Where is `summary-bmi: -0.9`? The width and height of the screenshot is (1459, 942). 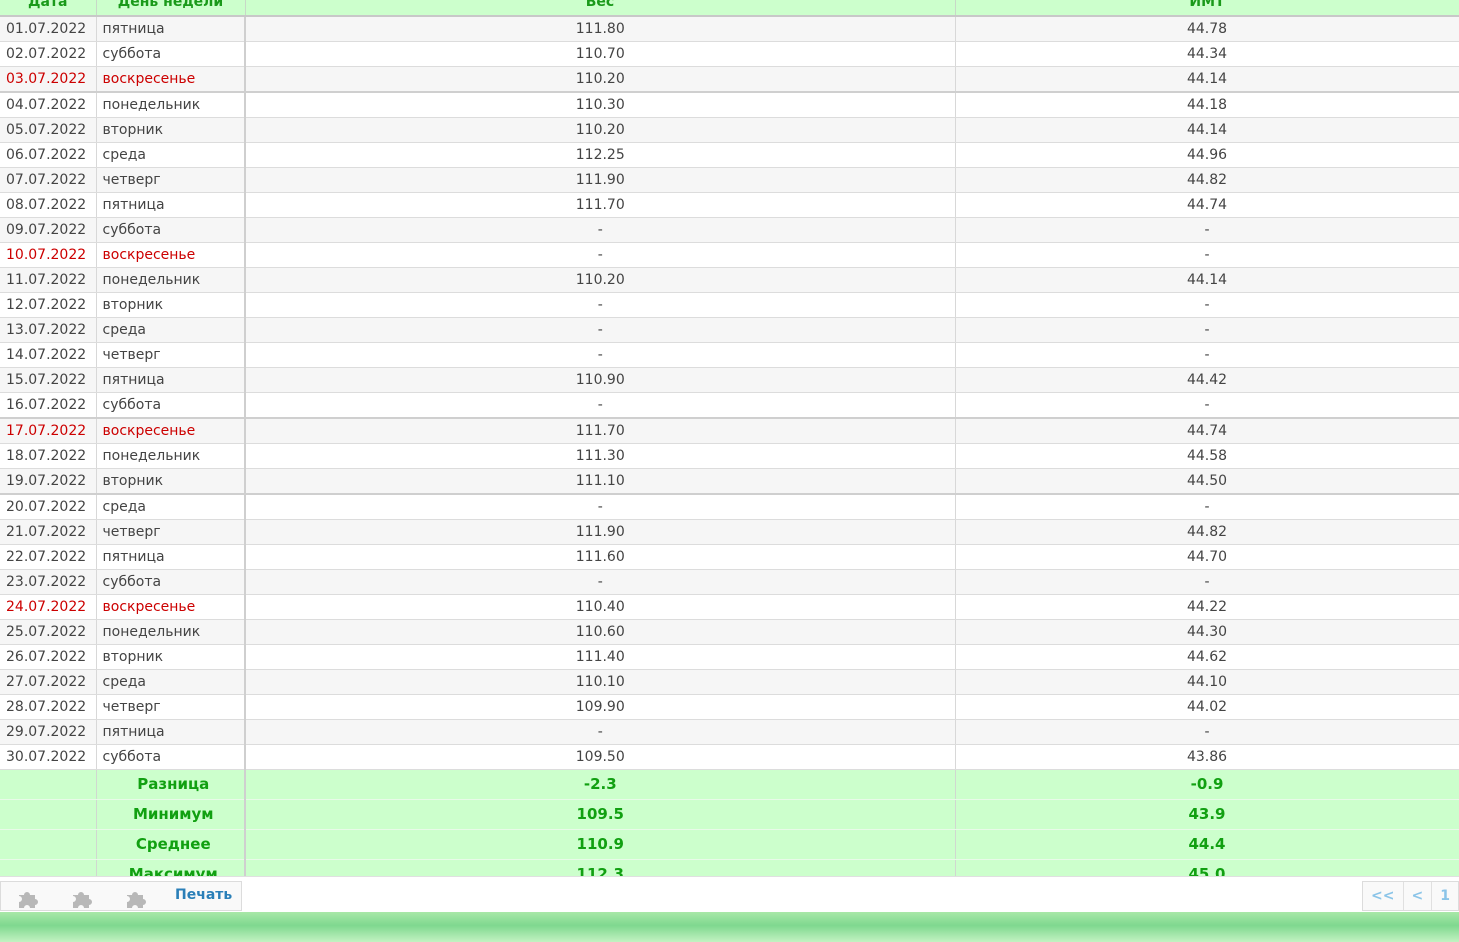
summary-bmi: -0.9 is located at coordinates (1207, 784).